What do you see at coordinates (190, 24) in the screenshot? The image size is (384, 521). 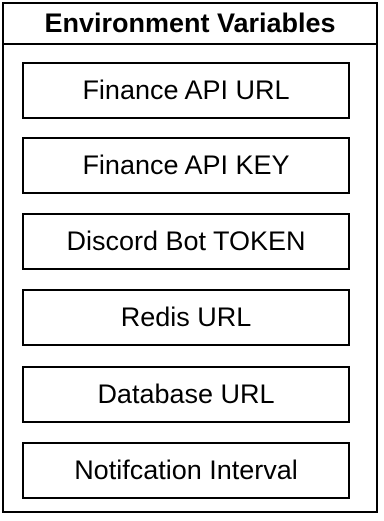 I see `group-title: Environment Variables` at bounding box center [190, 24].